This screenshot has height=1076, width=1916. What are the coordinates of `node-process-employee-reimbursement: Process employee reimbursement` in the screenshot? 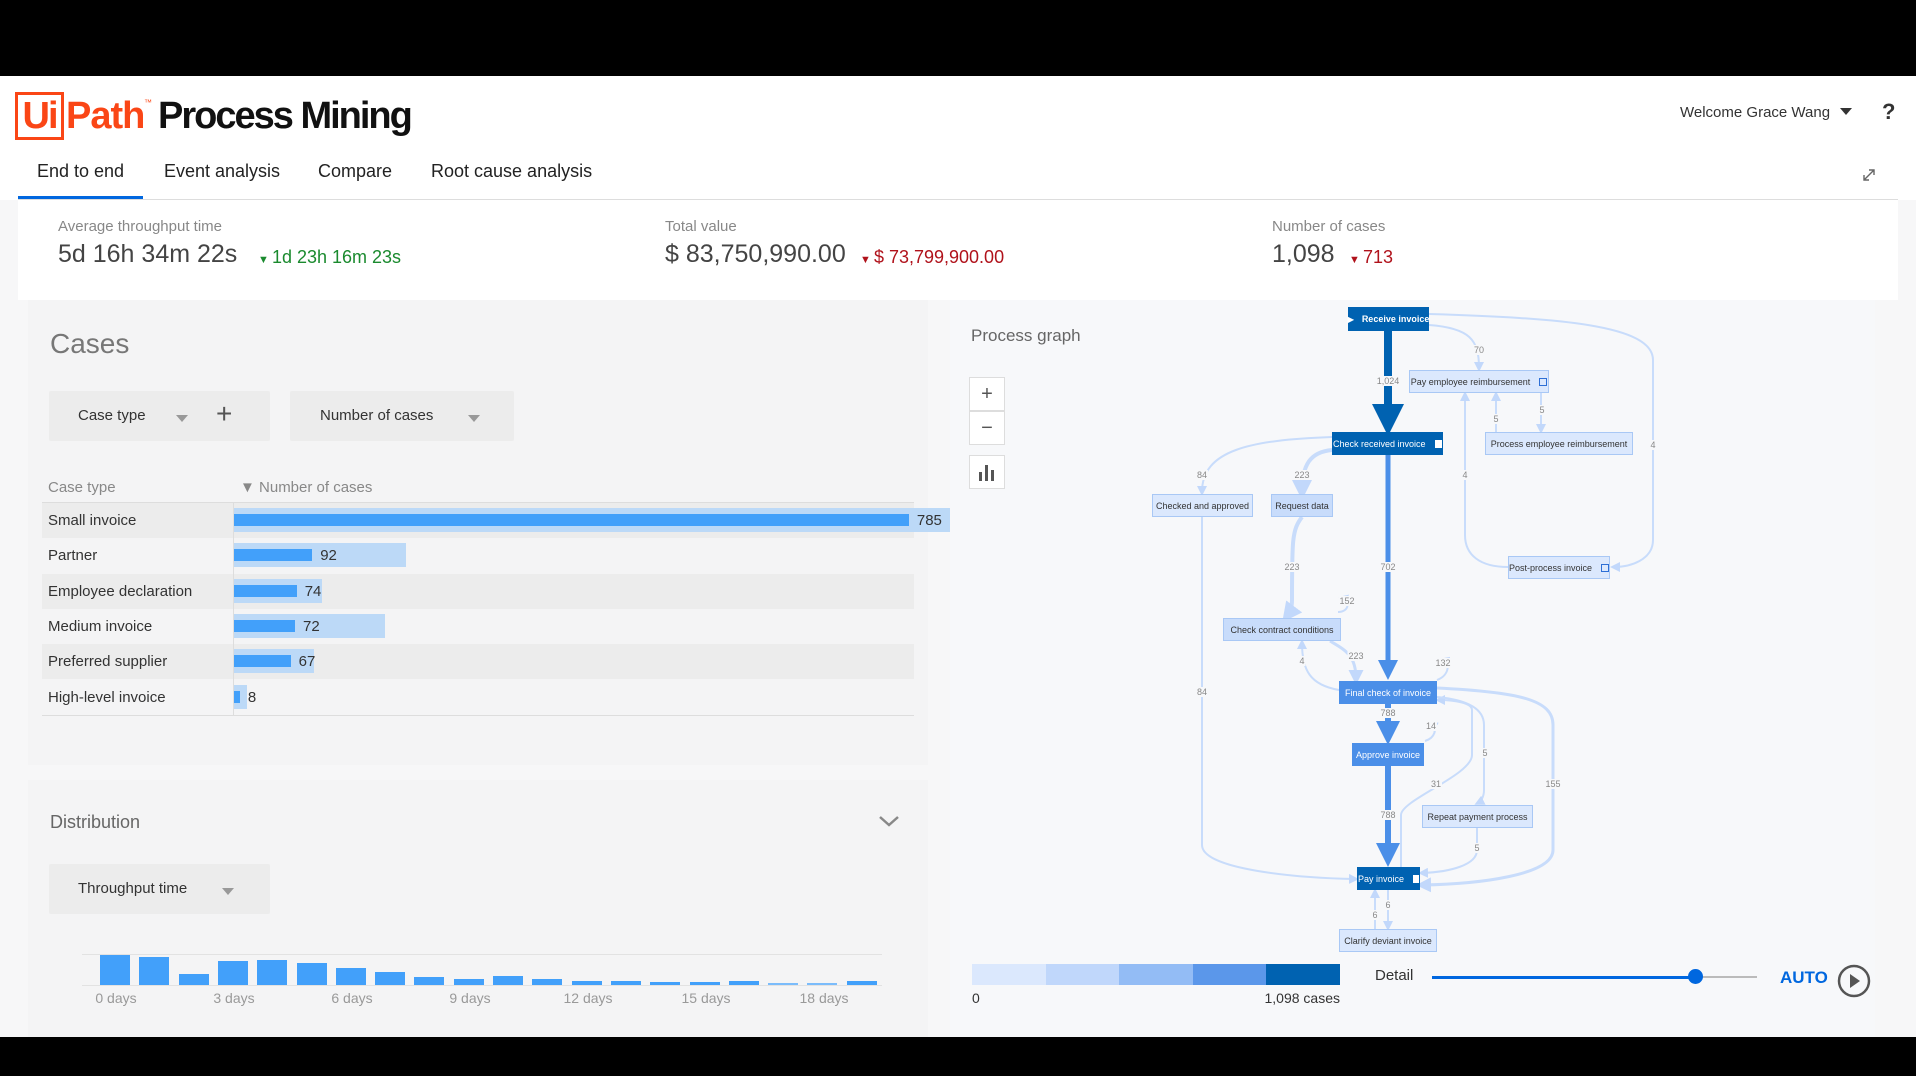 It's located at (1559, 443).